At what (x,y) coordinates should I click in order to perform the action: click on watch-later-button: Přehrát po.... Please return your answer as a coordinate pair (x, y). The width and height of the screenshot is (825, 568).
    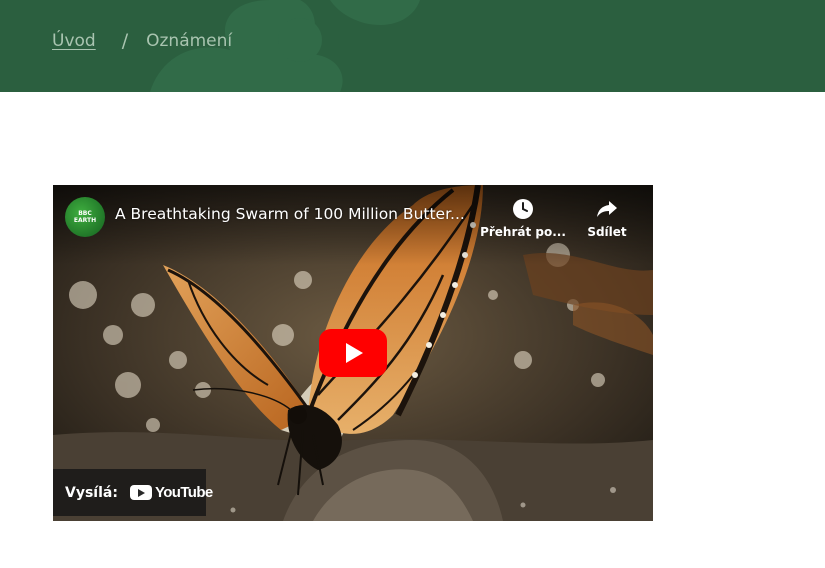
    Looking at the image, I should click on (523, 222).